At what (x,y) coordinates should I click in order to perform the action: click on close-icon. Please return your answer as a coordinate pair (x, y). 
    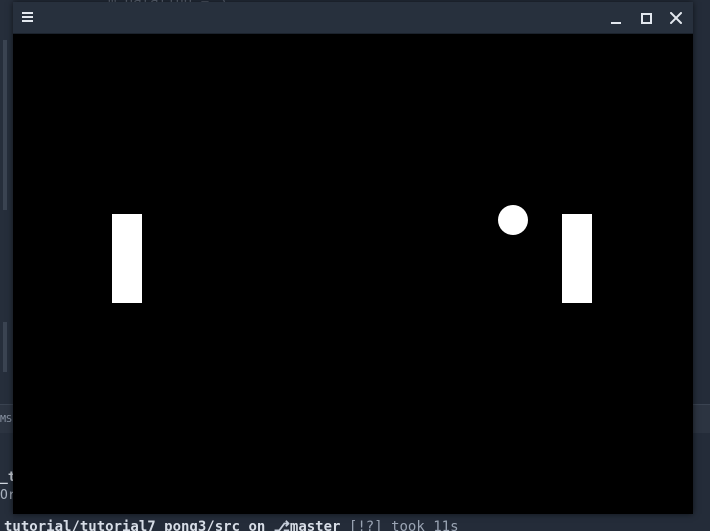
    Looking at the image, I should click on (676, 18).